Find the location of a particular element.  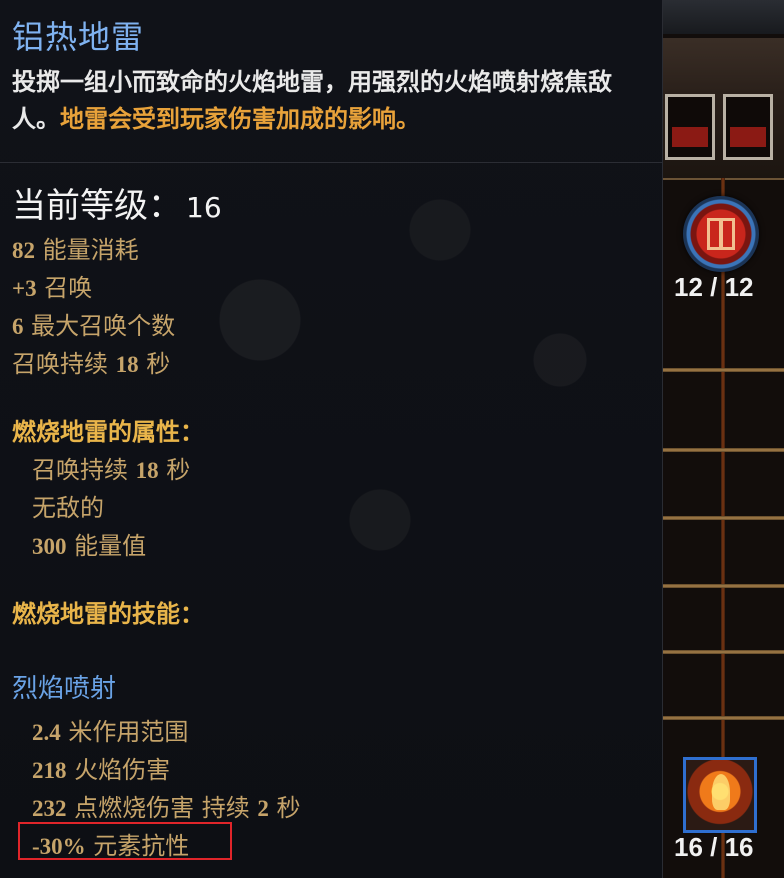

stat-line: 300 能量值 is located at coordinates (89, 543).